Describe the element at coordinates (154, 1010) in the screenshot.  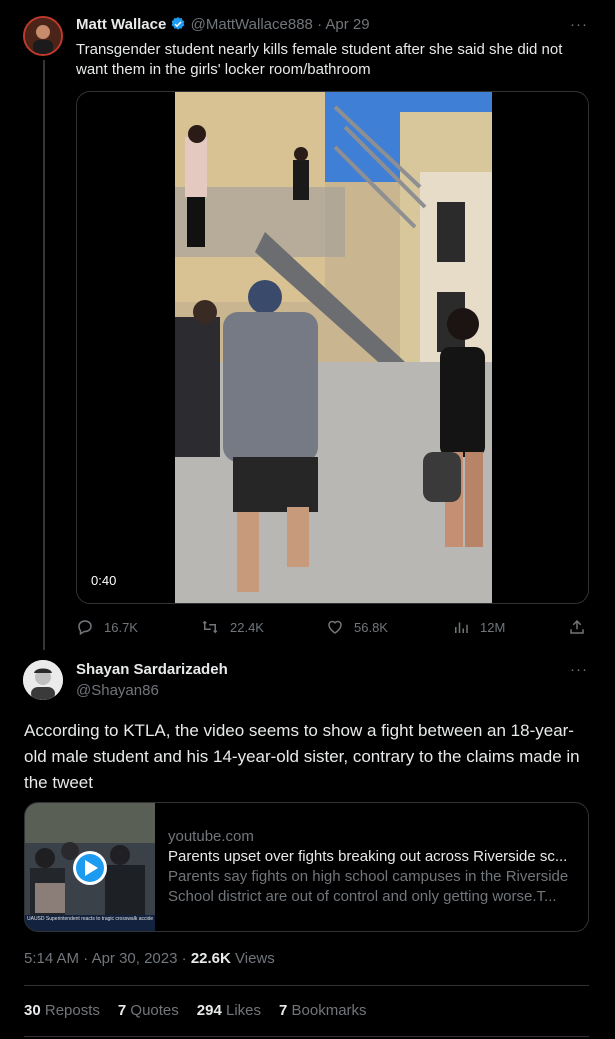
I see `quotes-label: Quotes` at that location.